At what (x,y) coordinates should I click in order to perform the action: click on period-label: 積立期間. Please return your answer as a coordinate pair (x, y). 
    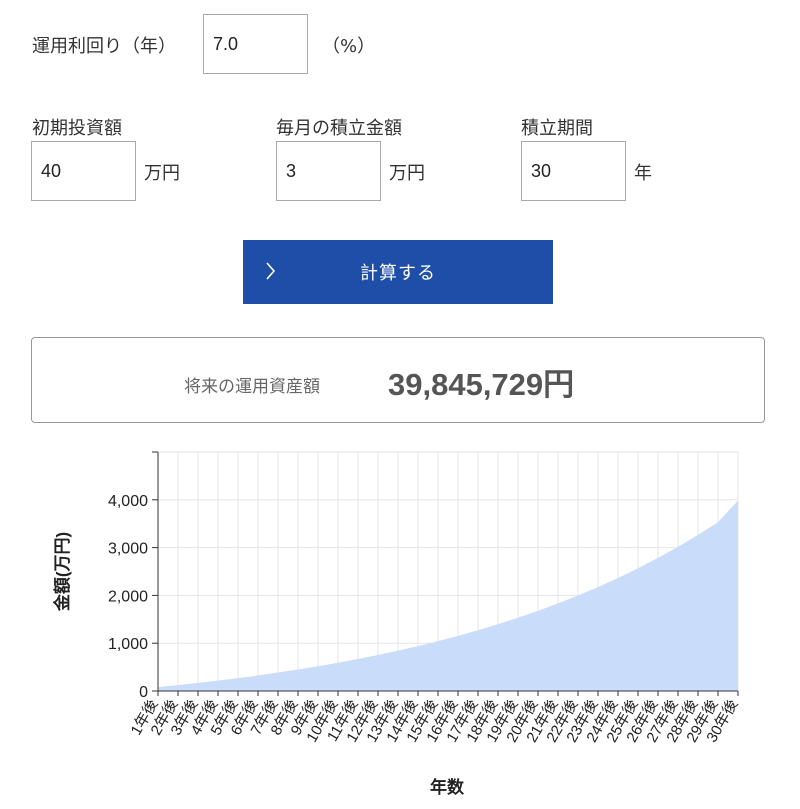
    Looking at the image, I should click on (557, 128).